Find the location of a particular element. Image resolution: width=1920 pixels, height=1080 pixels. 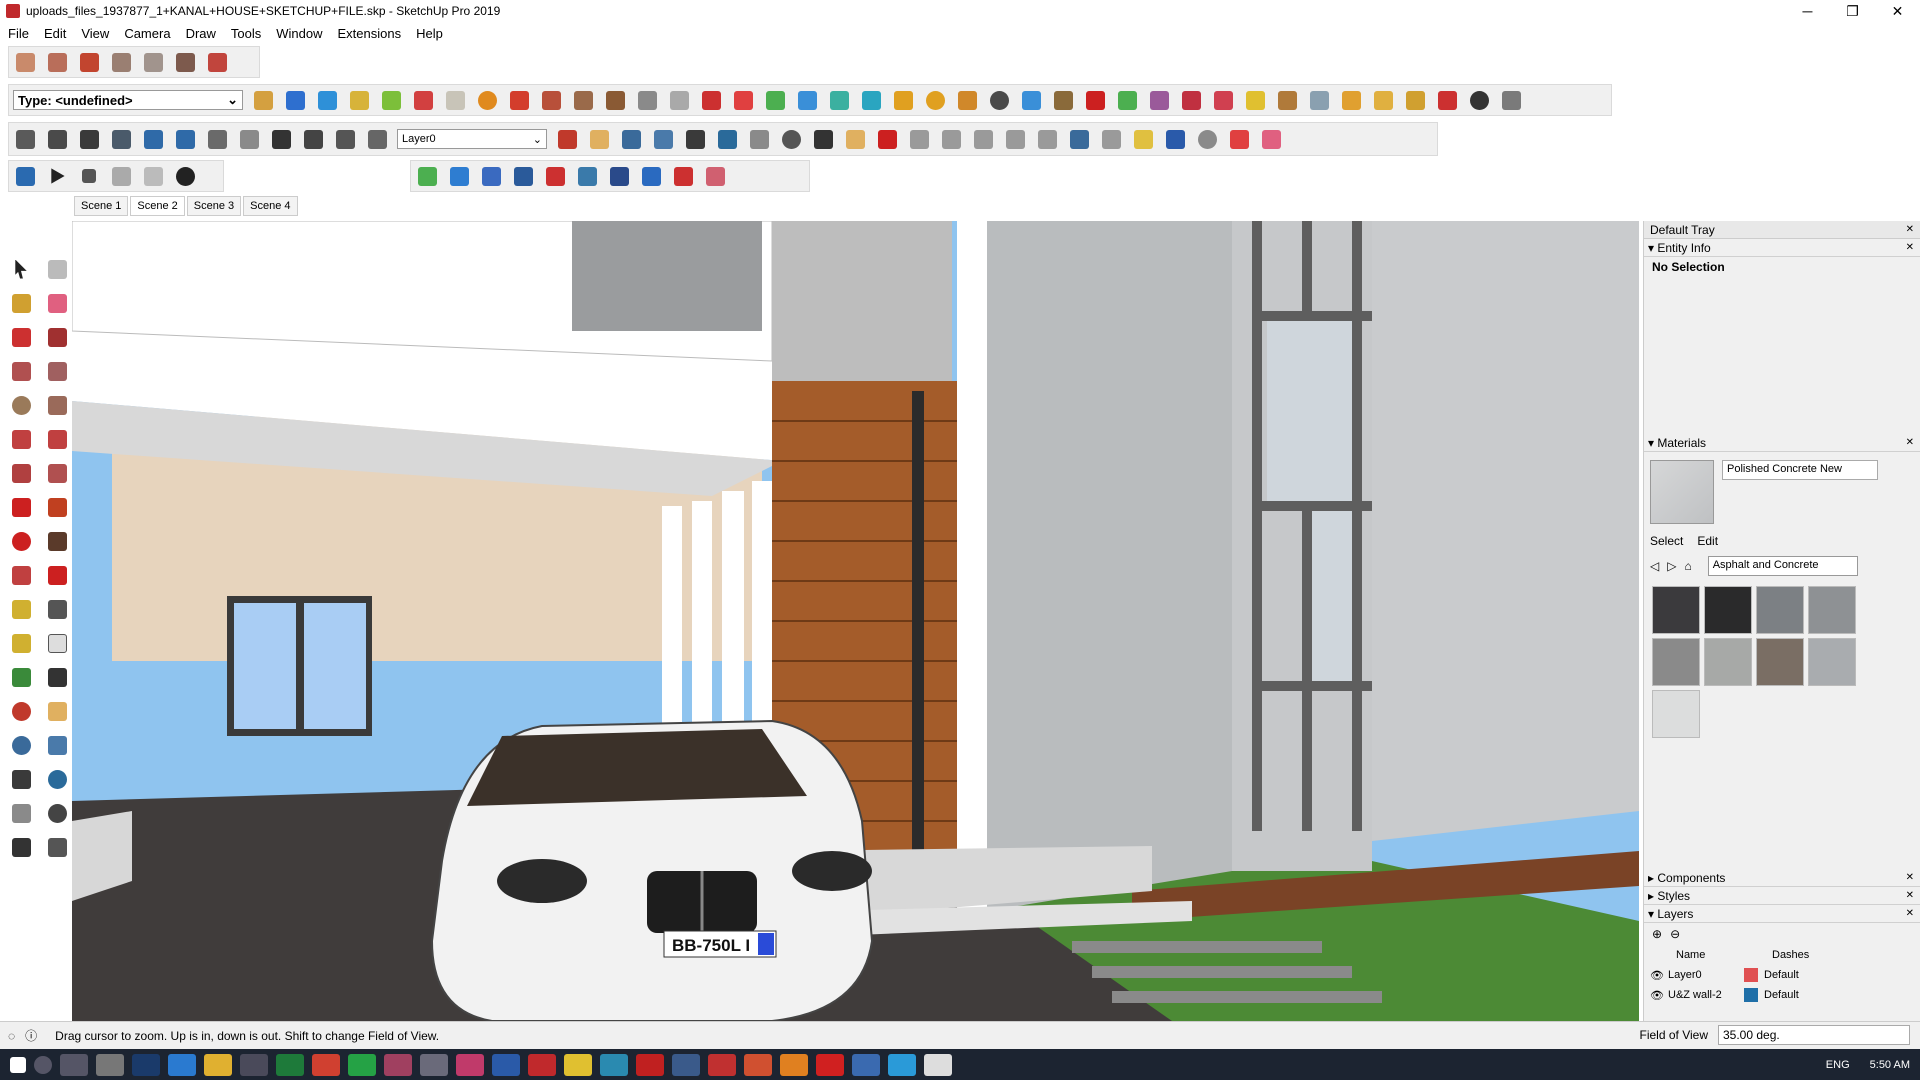

house-open-icon is located at coordinates (313, 139).